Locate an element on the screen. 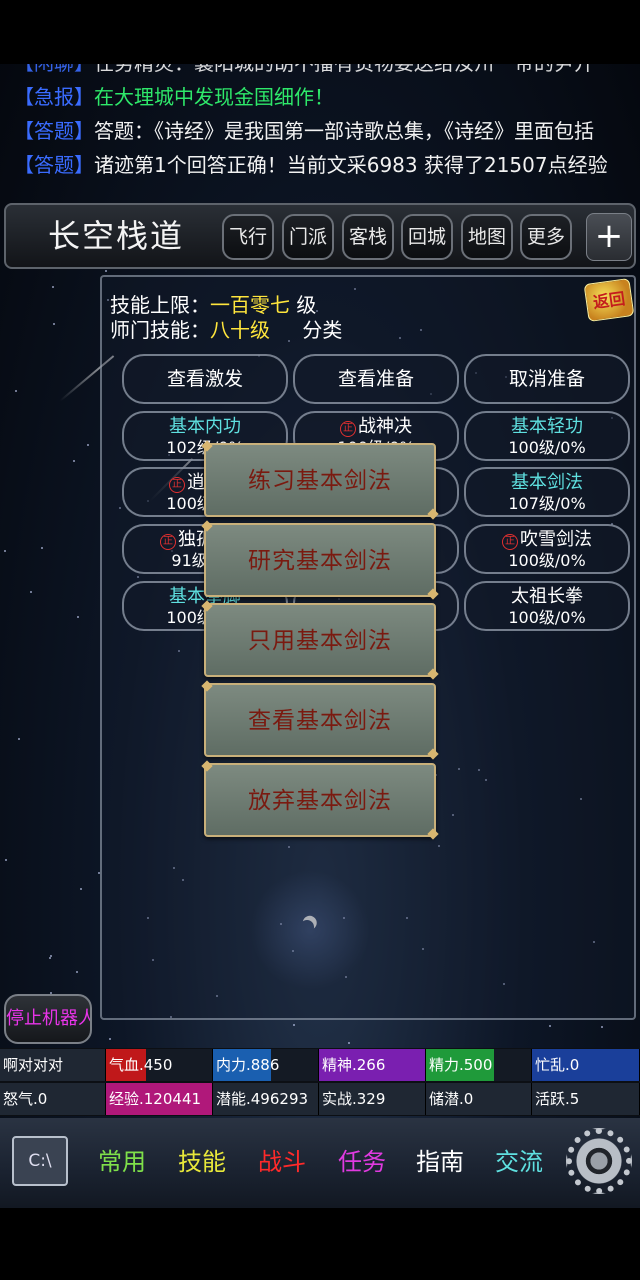  chat-line: 【答题】诸迹第1个回答正确！当前文采6983 获得了21507点经验 is located at coordinates (327, 165).